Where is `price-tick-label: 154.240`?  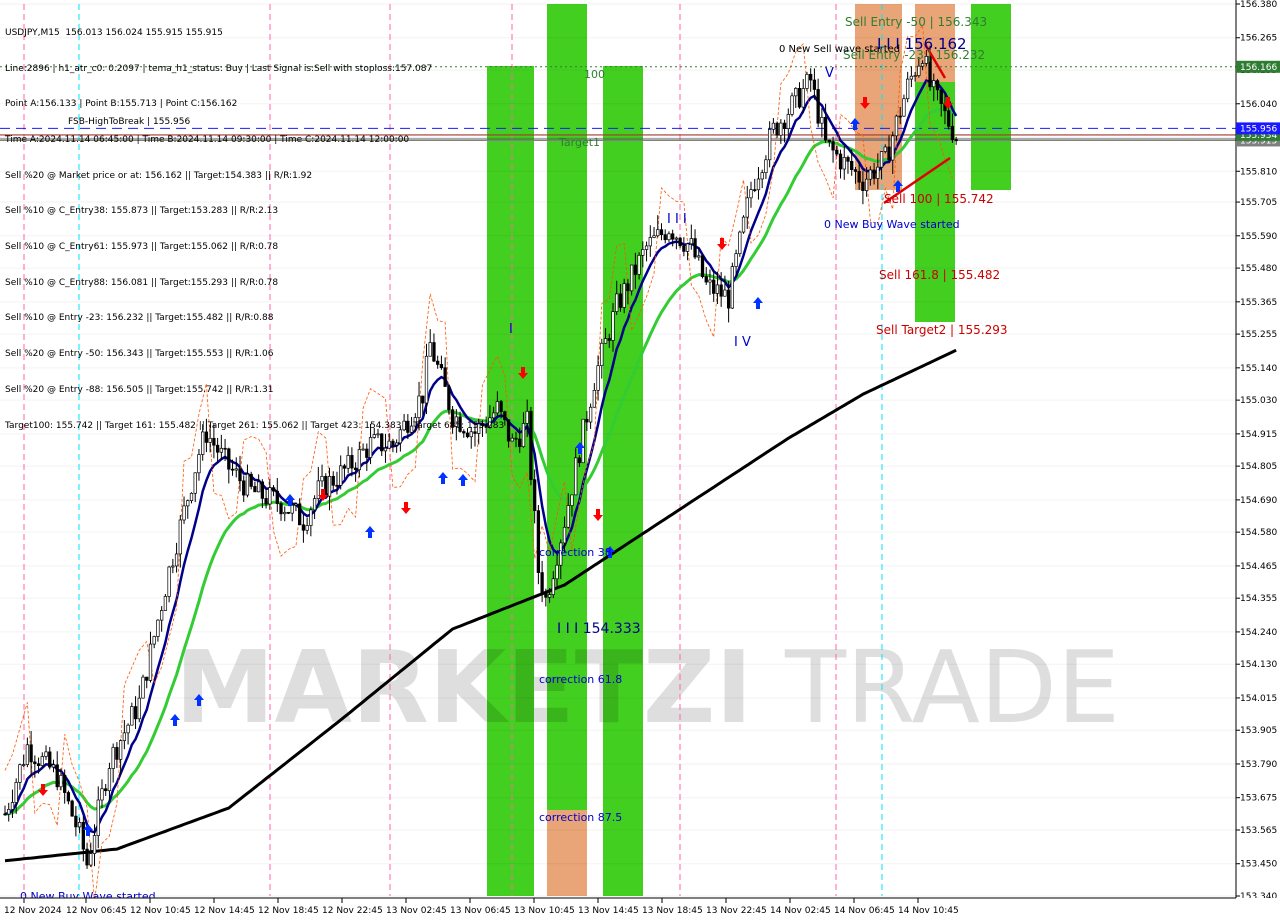
price-tick-label: 154.240 is located at coordinates (1258, 633).